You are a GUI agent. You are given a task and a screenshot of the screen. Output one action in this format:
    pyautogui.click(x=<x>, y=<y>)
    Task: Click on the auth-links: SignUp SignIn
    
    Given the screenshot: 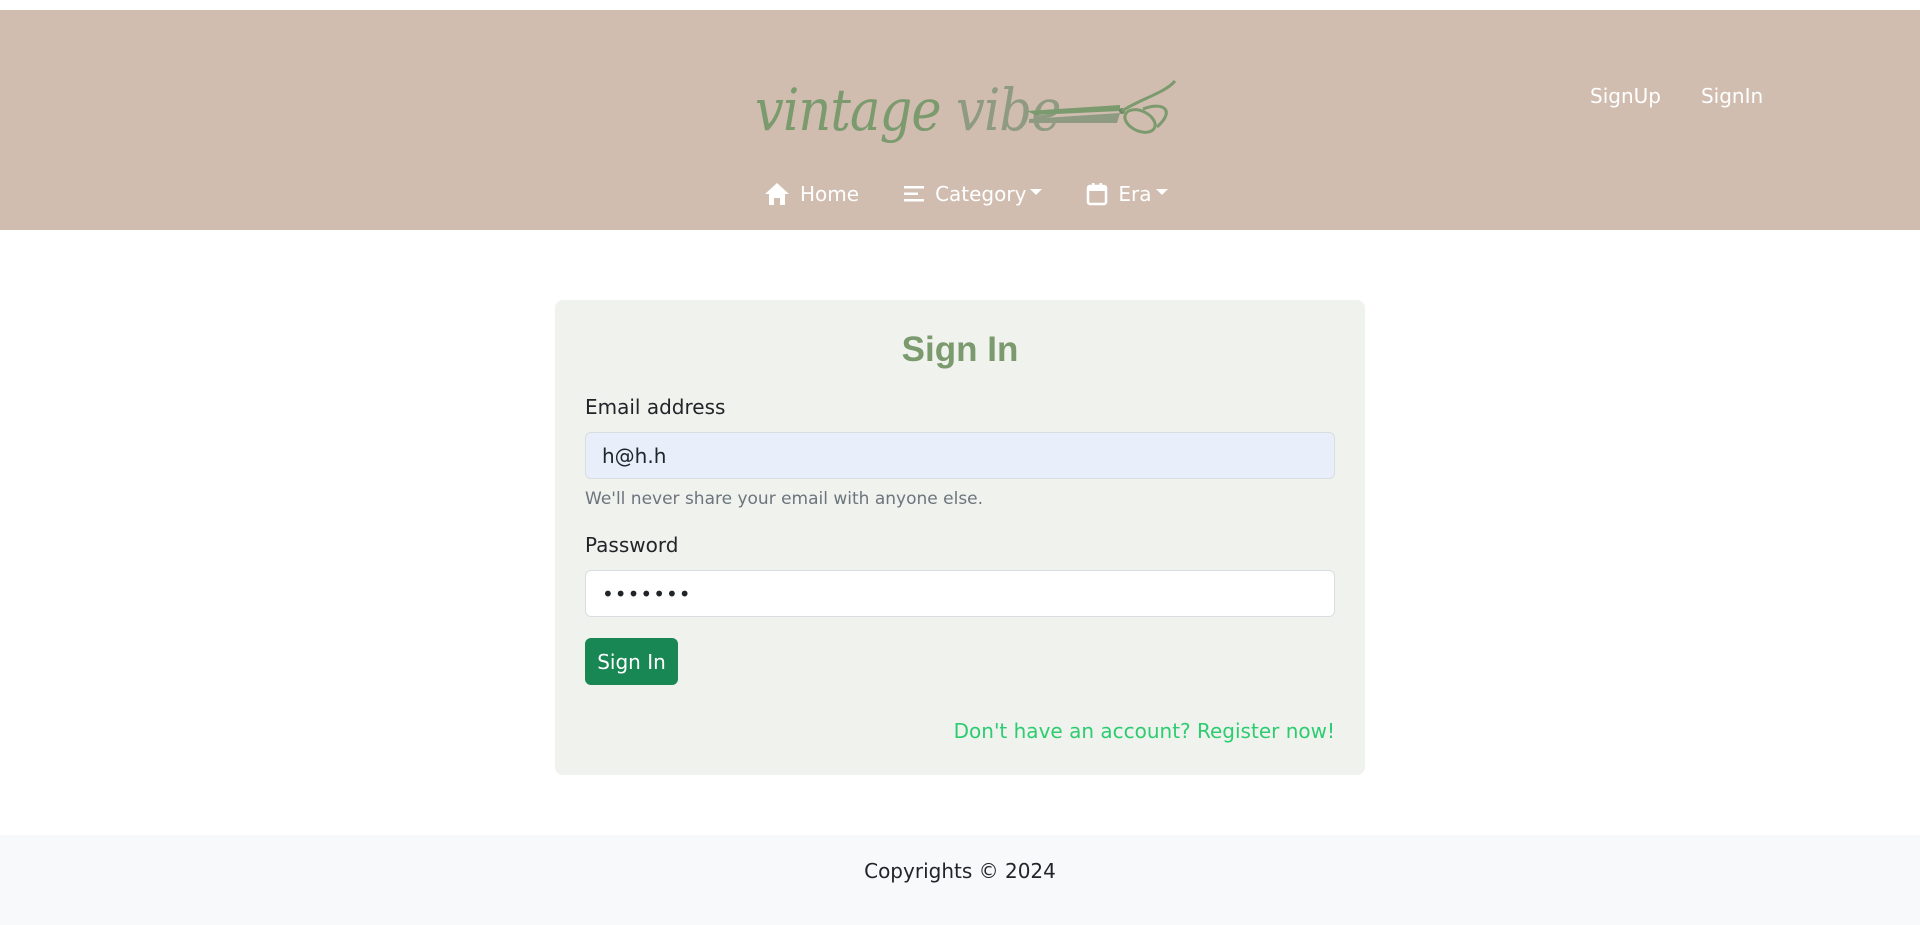 What is the action you would take?
    pyautogui.click(x=1676, y=96)
    